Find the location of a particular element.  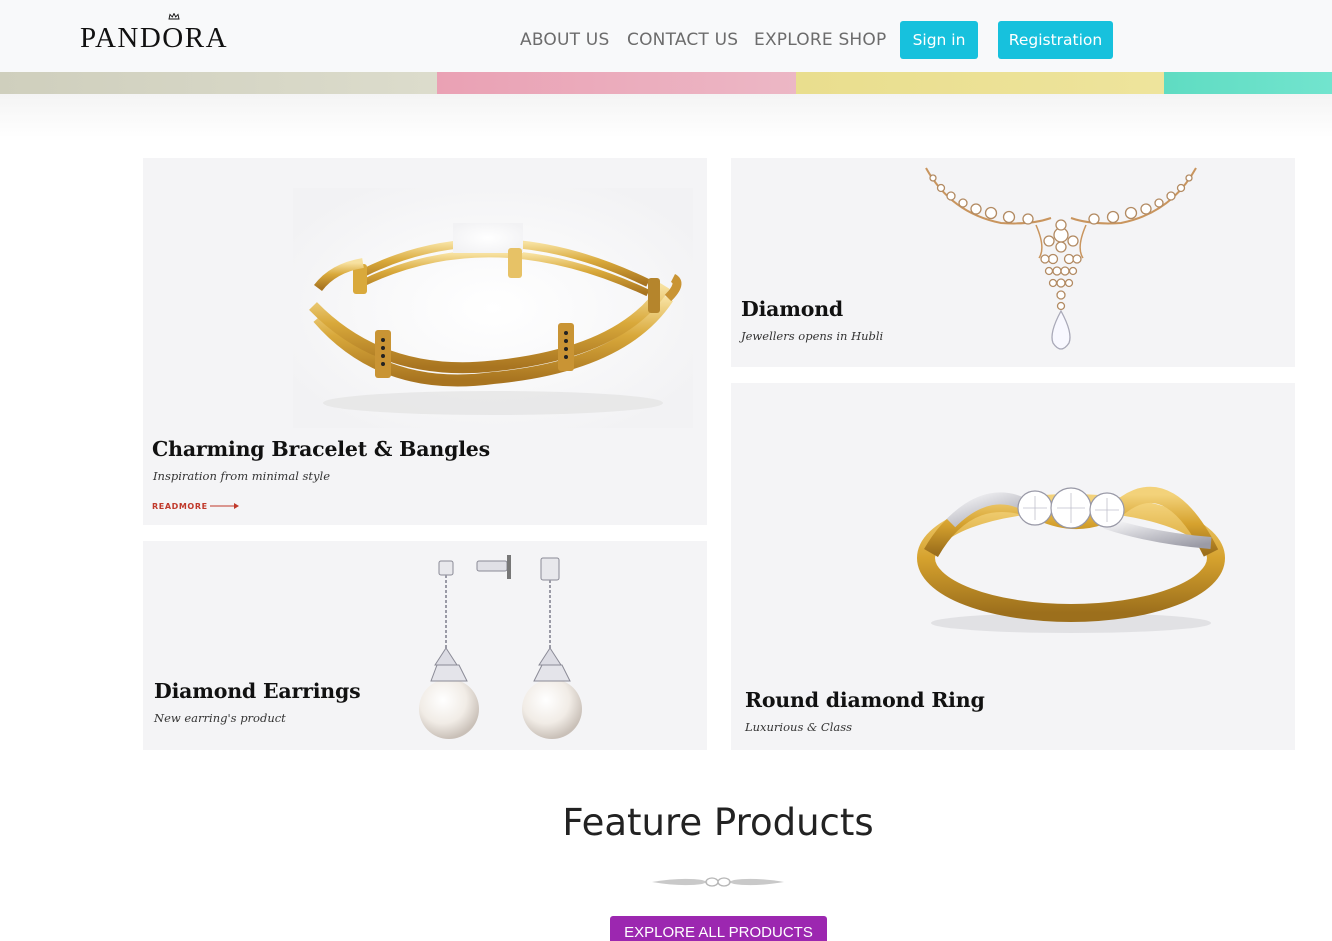

brand-logo: PAND ORA is located at coordinates (154, 33).